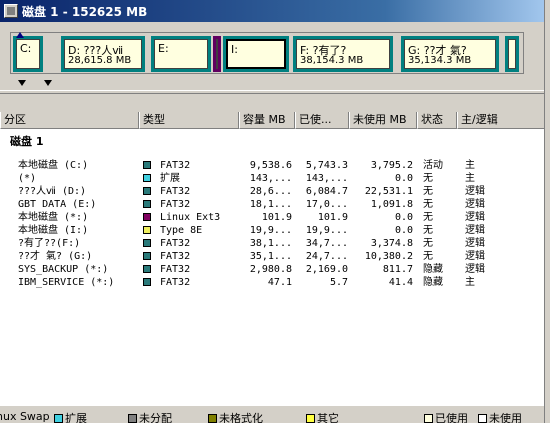  I want to click on cell-name: (*), so click(27, 178).